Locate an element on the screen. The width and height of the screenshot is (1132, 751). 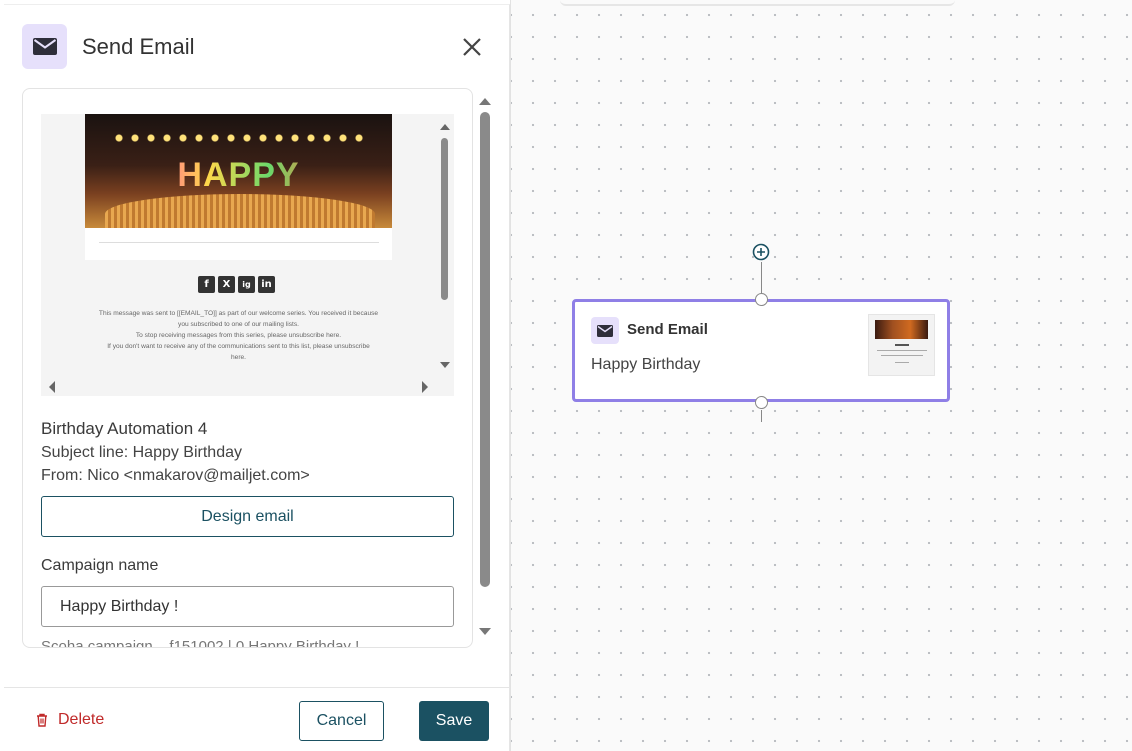
trash-icon is located at coordinates (42, 720).